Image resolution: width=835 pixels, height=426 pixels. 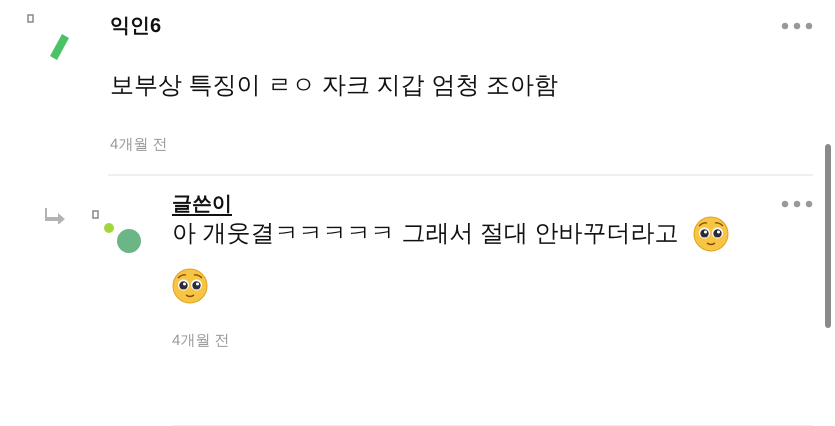 What do you see at coordinates (425, 234) in the screenshot?
I see `comment-text: 아 개웃결ㅋㅋㅋㅋㅋ 그래서 절대 안바꾸더라고` at bounding box center [425, 234].